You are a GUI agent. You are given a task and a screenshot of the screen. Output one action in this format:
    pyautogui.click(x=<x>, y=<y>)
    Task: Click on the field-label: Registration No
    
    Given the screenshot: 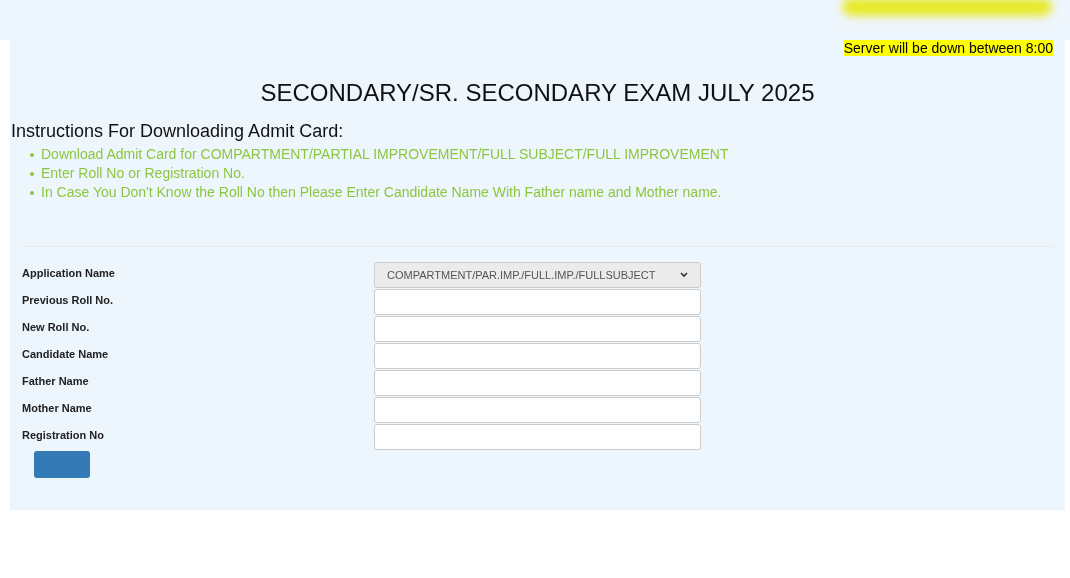 What is the action you would take?
    pyautogui.click(x=63, y=435)
    